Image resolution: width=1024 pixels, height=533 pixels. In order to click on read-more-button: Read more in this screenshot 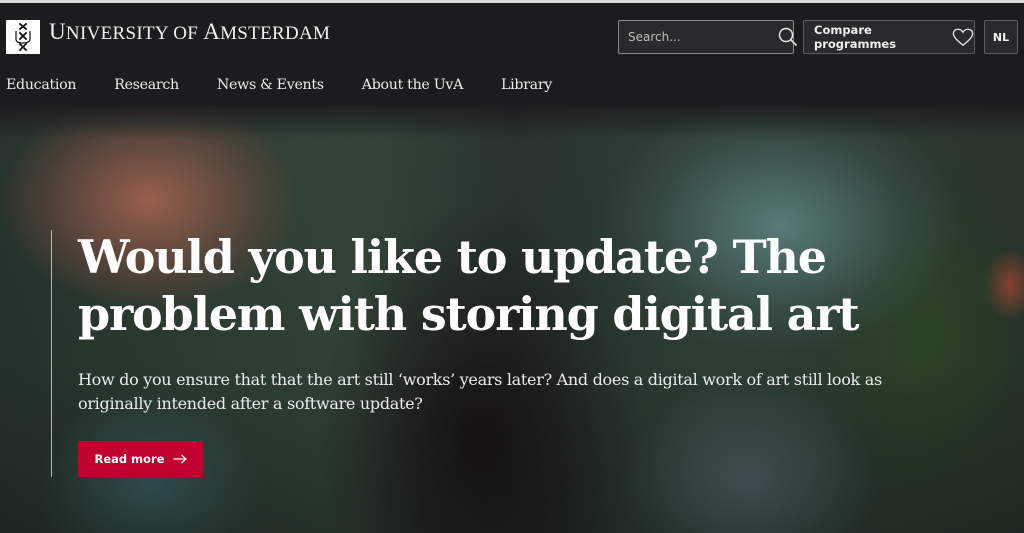, I will do `click(140, 459)`.